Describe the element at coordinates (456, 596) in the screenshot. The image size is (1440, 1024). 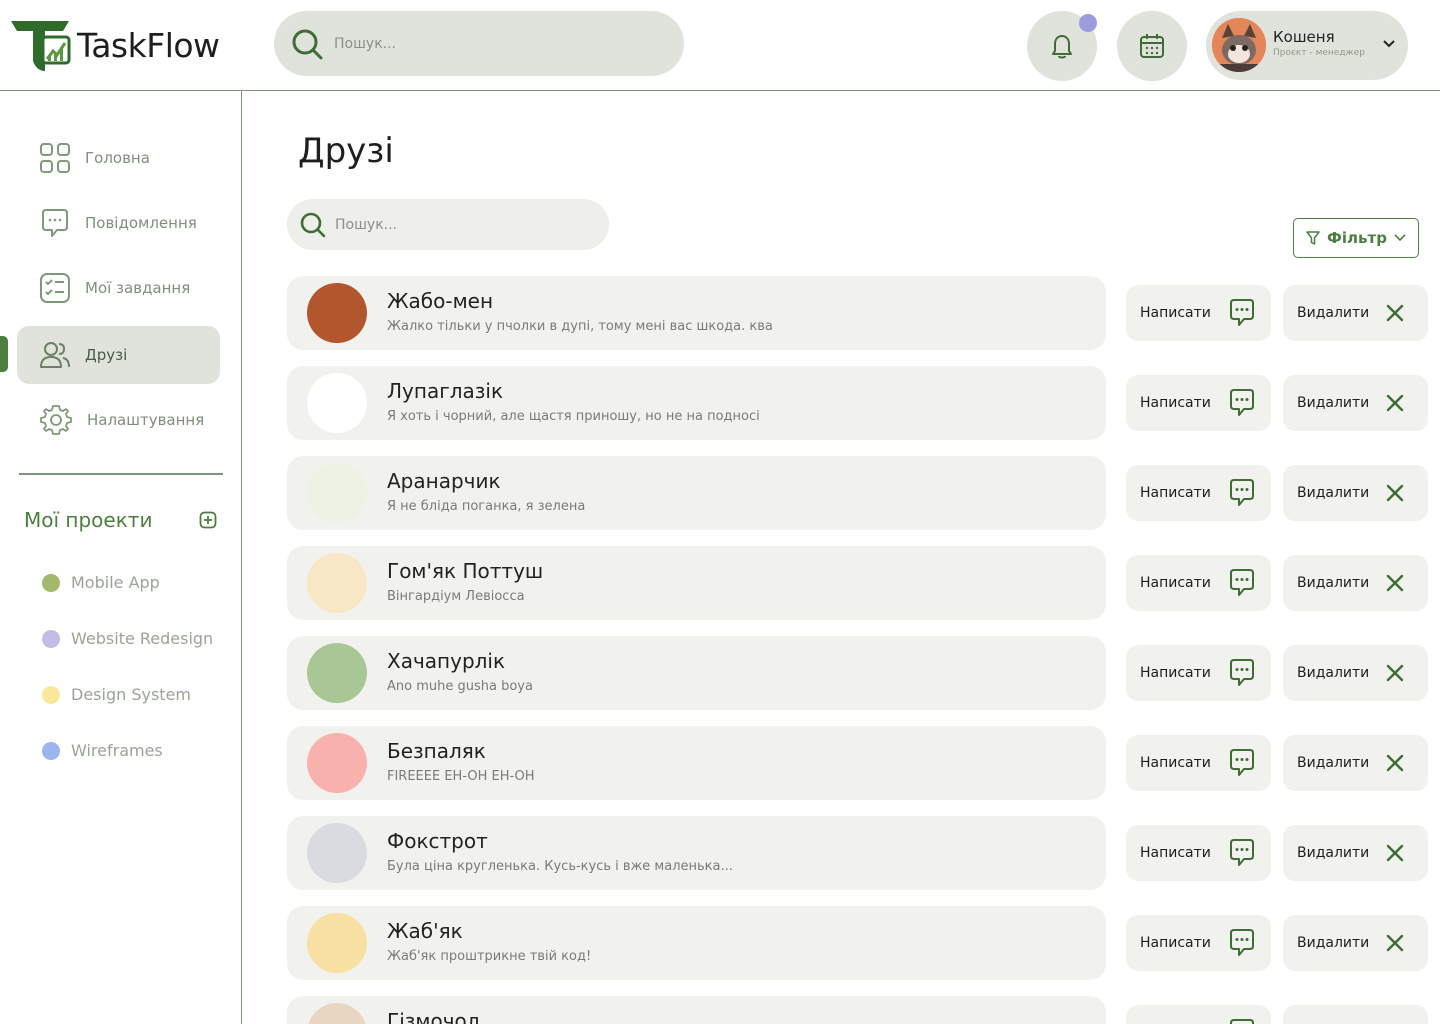
I see `friend-status: Вінгардіум Левіосса` at that location.